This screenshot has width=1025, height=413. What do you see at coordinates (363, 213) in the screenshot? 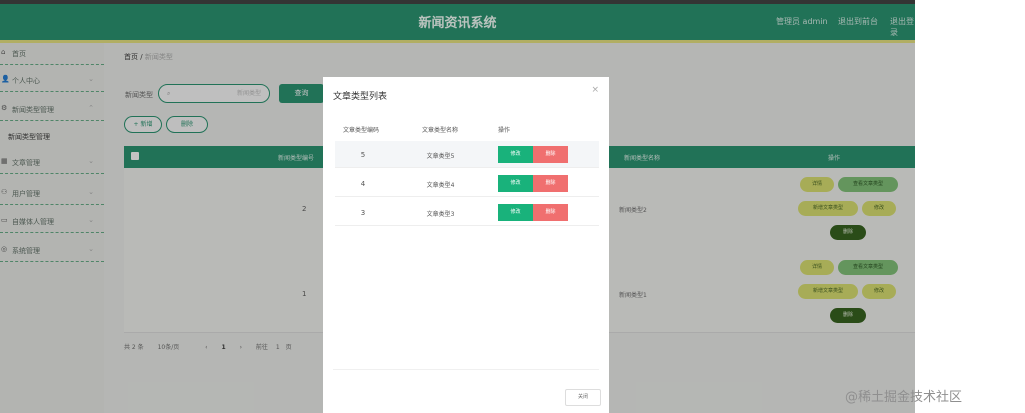
I see `article-type-id: 3` at bounding box center [363, 213].